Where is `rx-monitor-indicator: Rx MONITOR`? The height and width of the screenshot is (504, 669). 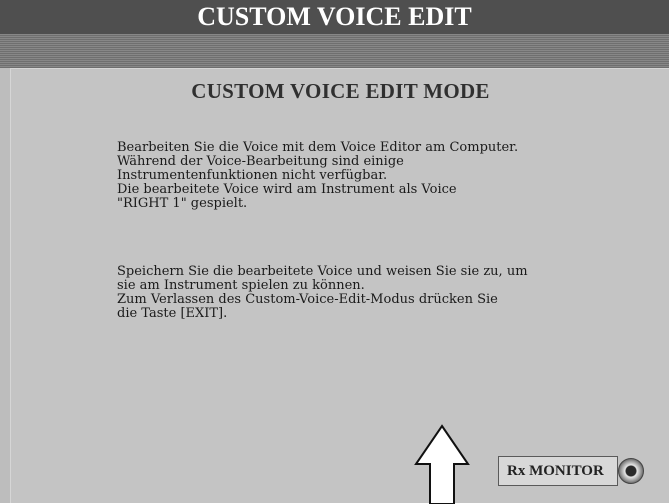
rx-monitor-indicator: Rx MONITOR is located at coordinates (571, 471).